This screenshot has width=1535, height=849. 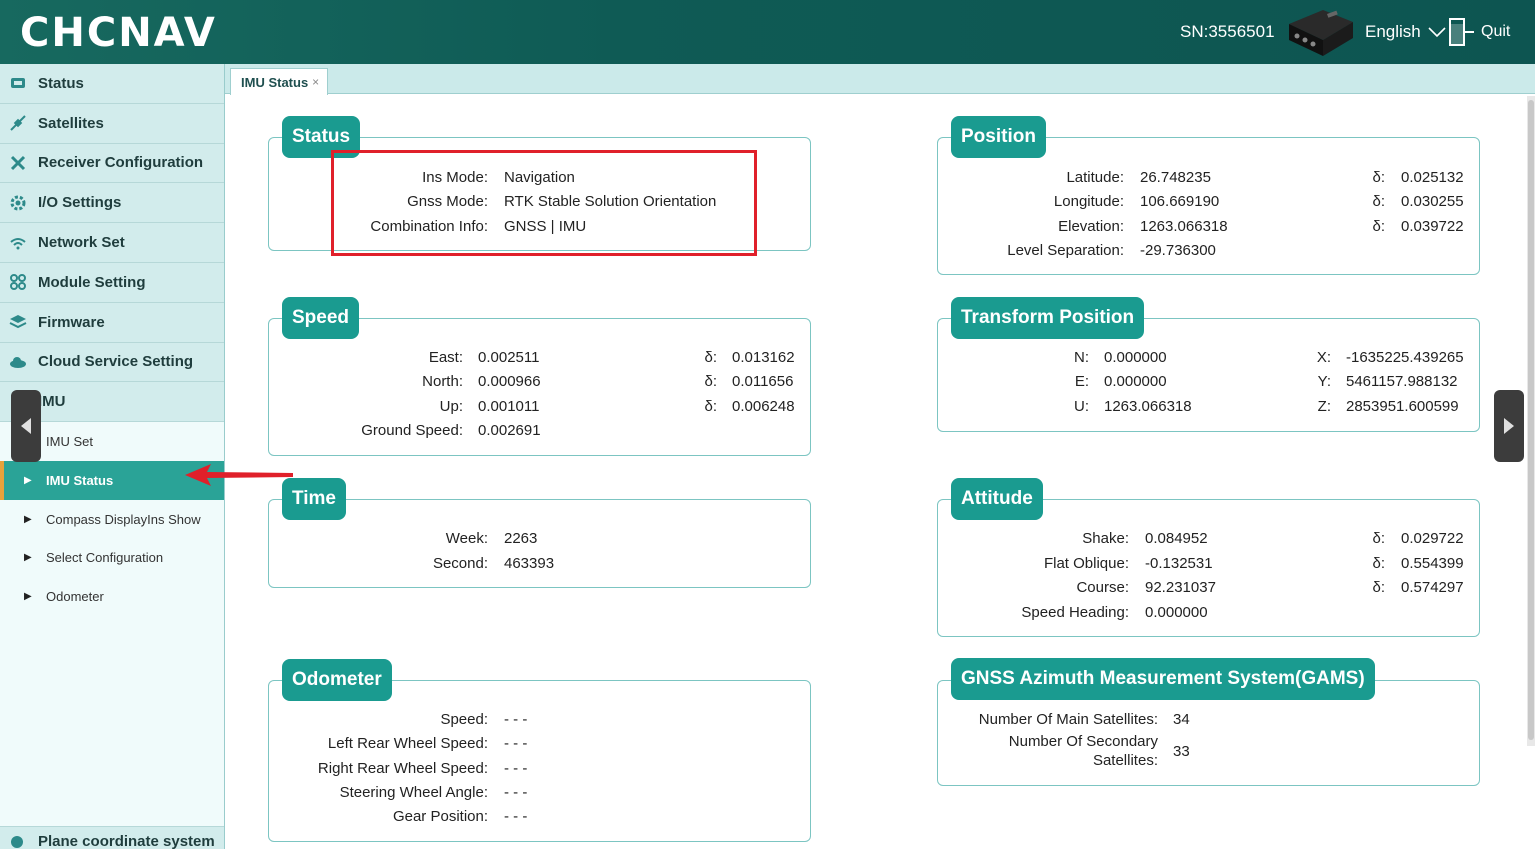 I want to click on u-label: U:, so click(x=1081, y=406).